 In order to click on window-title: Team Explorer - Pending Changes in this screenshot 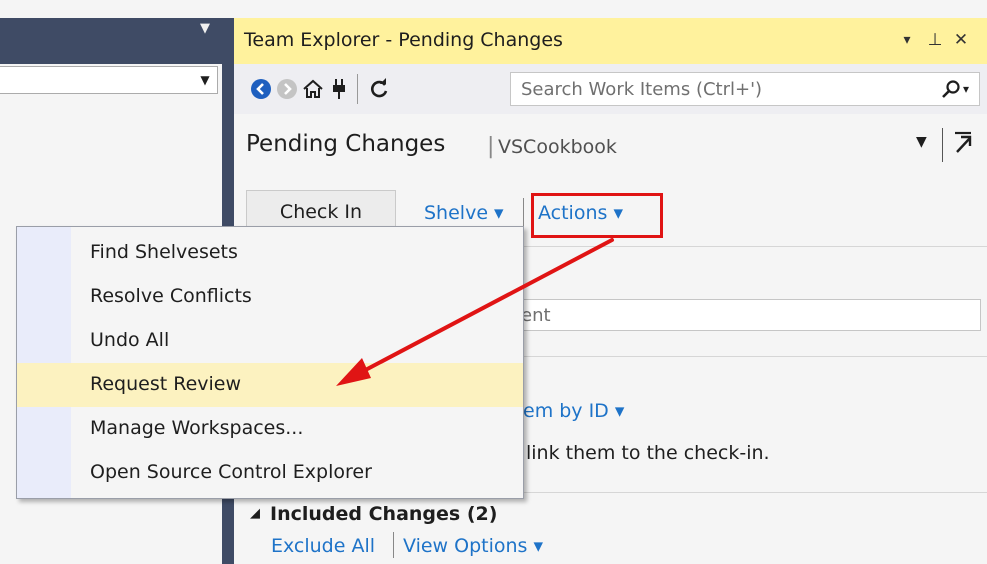, I will do `click(403, 40)`.